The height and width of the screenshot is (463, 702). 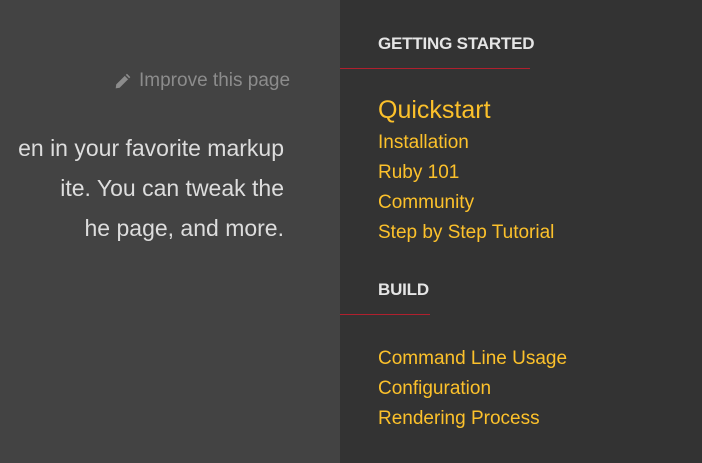 I want to click on body-line: en in your favorite markup, so click(x=151, y=148).